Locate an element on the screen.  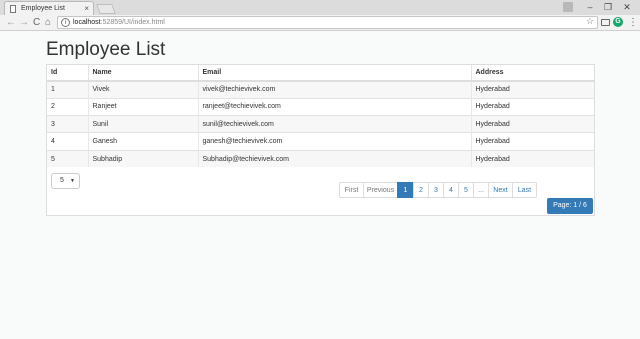
forward-icon: → is located at coordinates (24, 23).